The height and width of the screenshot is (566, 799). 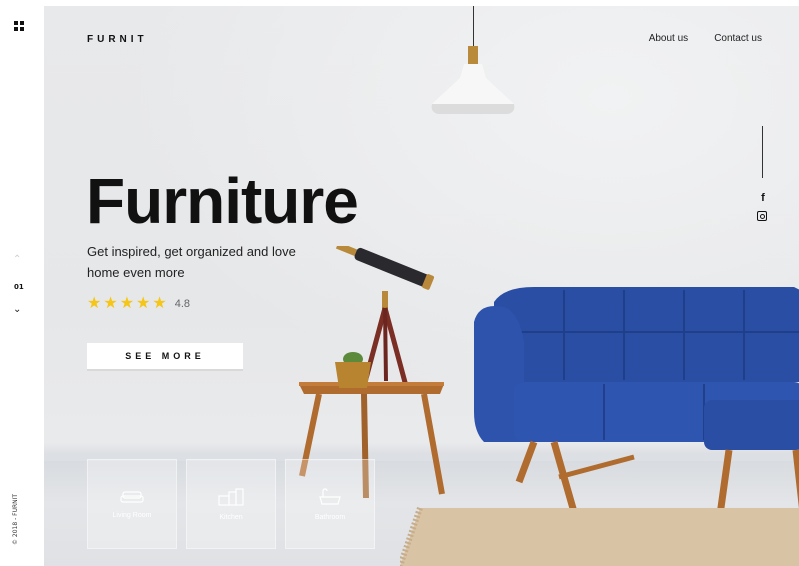 I want to click on pendant-lamp-image, so click(x=473, y=89).